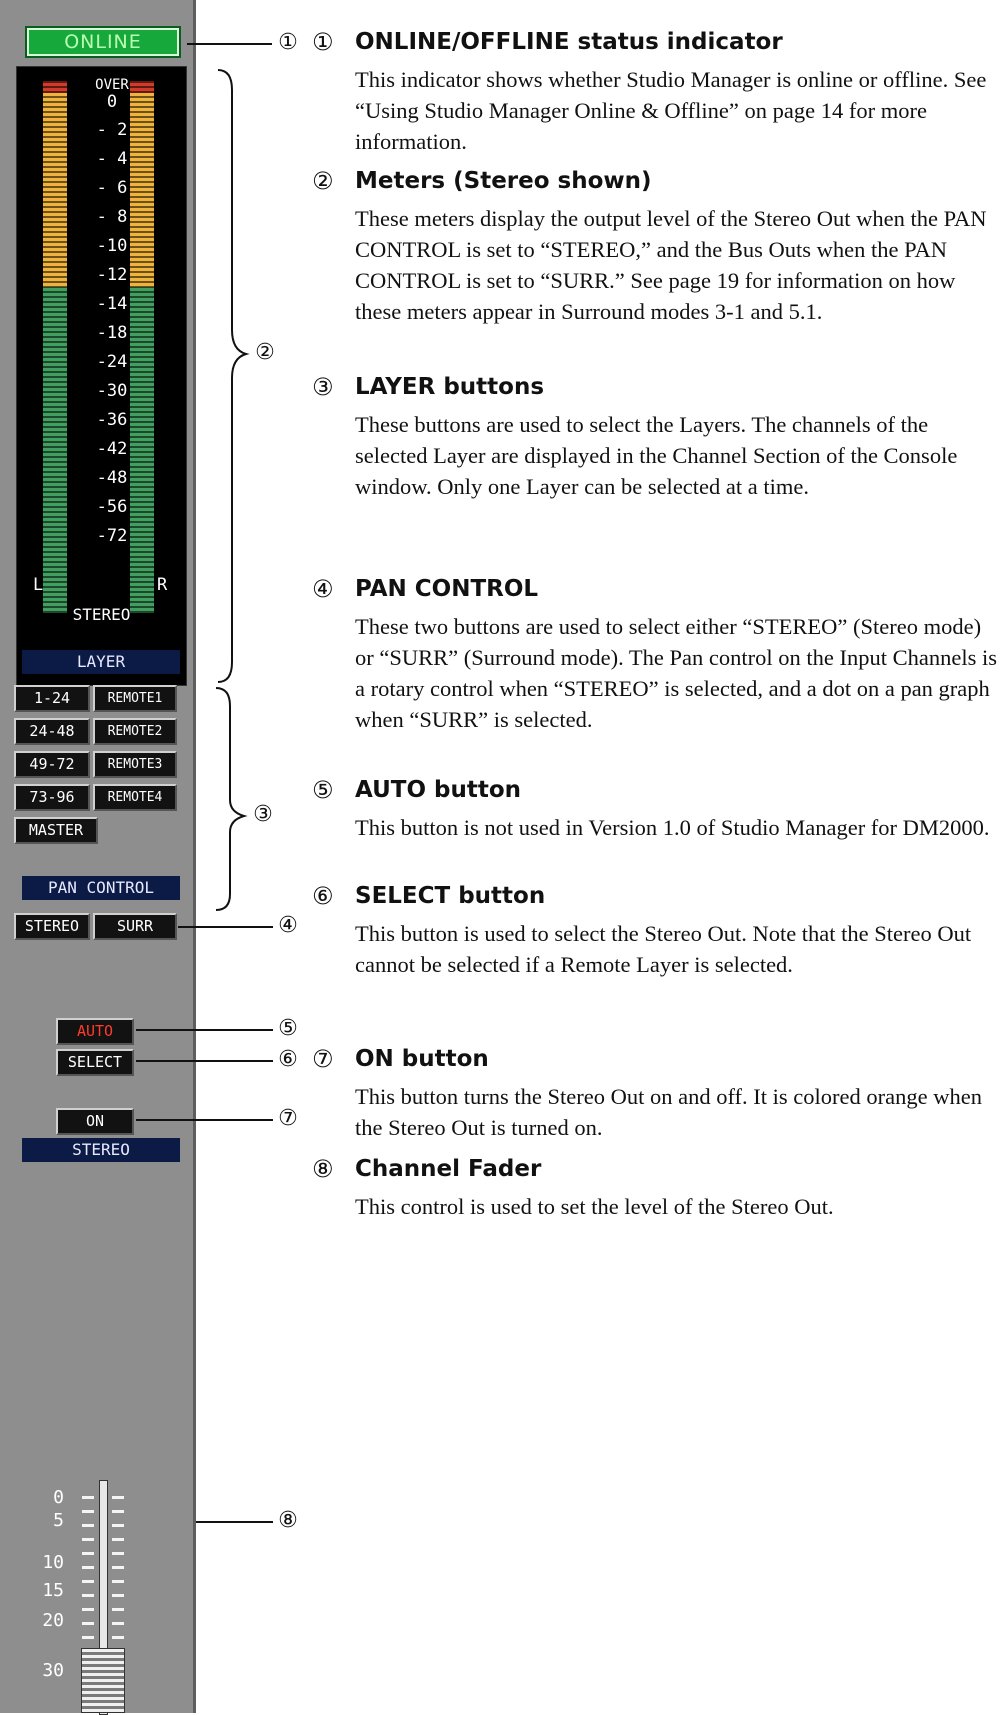 The width and height of the screenshot is (1002, 1715). Describe the element at coordinates (288, 1028) in the screenshot. I see `marker-5: ⑤` at that location.